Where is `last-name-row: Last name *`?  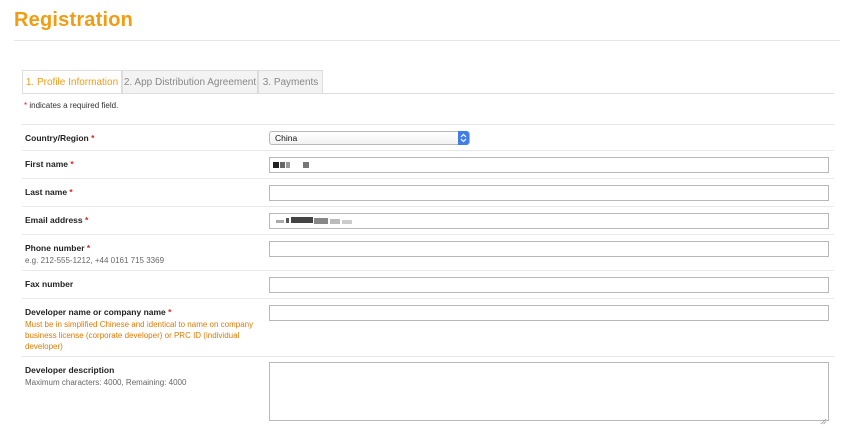 last-name-row: Last name * is located at coordinates (428, 192).